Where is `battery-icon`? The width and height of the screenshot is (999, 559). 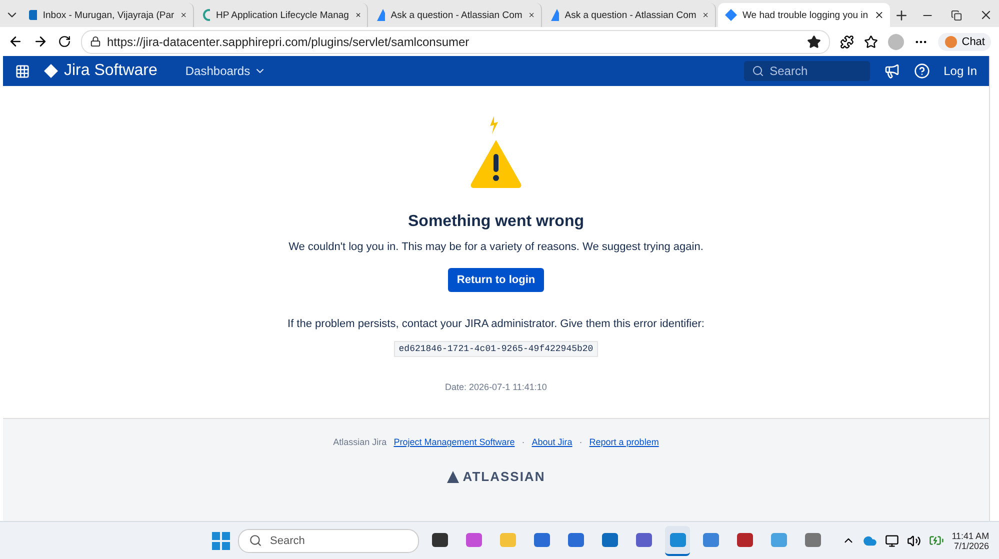
battery-icon is located at coordinates (936, 540).